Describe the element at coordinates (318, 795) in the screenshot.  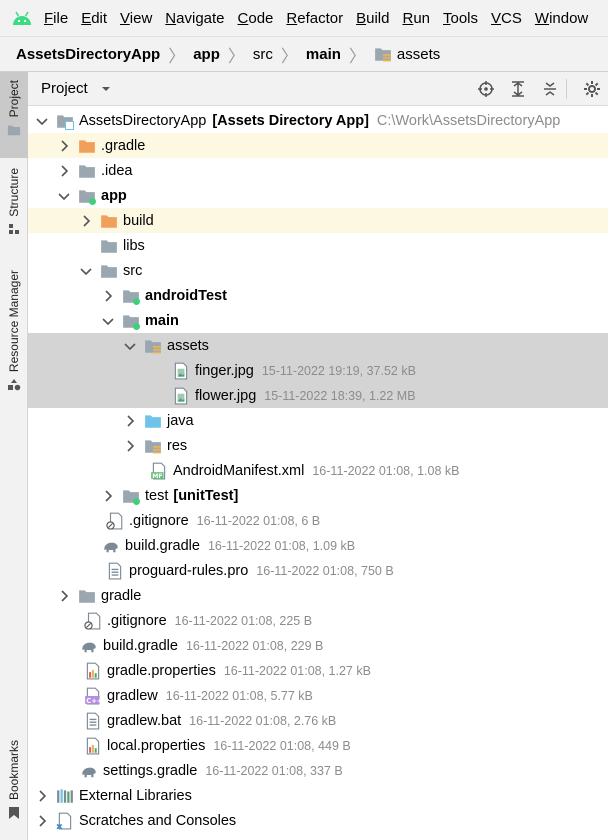
I see `tree-row-external-libraries: External Libraries` at that location.